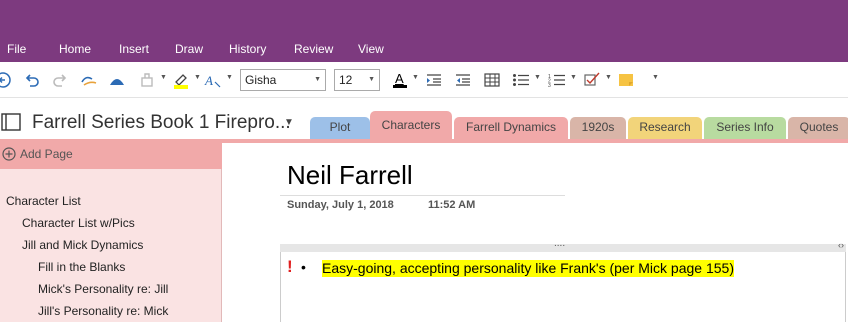 This screenshot has height=322, width=848. I want to click on resize-icon: ‹›, so click(841, 245).